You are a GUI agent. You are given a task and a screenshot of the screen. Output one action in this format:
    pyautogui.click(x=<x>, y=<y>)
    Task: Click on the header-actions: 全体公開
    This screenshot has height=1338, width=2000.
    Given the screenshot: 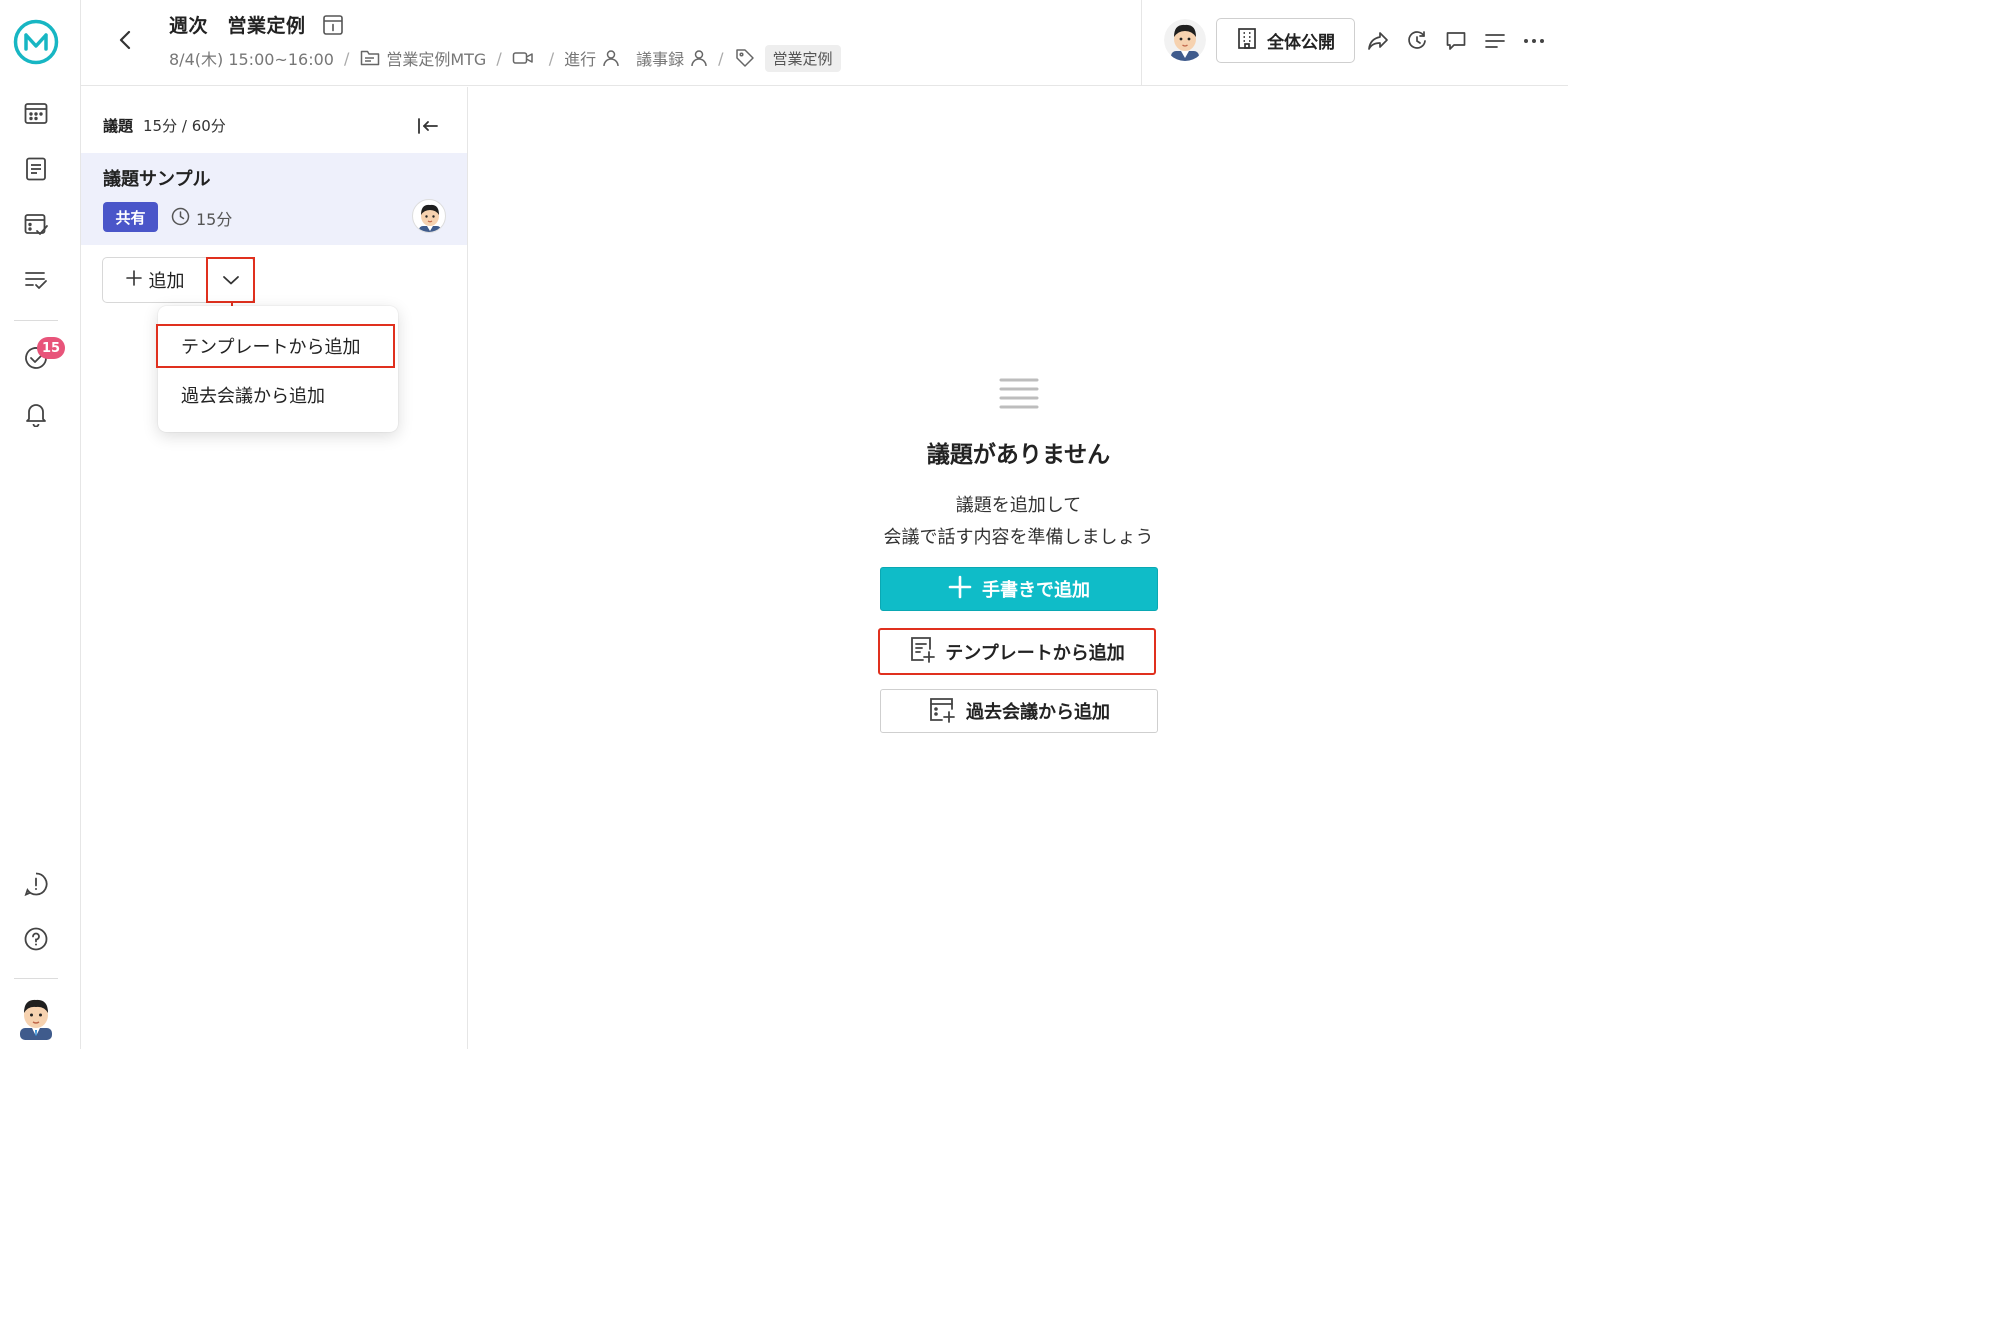 What is the action you would take?
    pyautogui.click(x=1354, y=43)
    